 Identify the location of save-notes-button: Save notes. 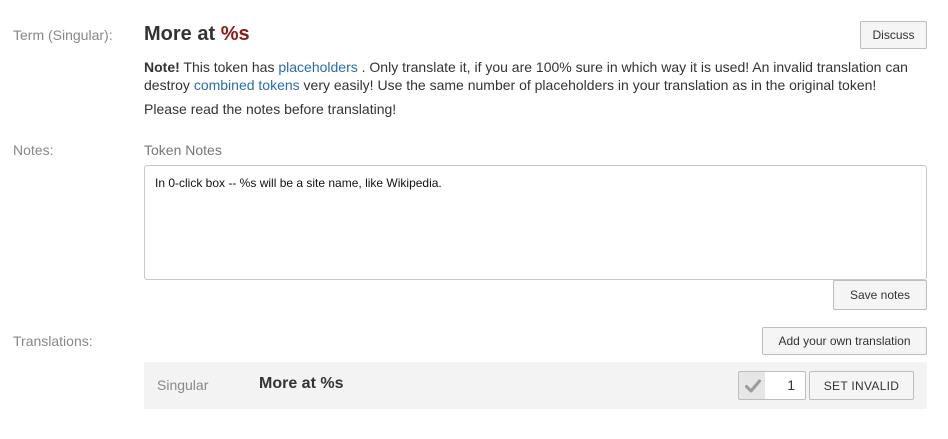
(880, 295).